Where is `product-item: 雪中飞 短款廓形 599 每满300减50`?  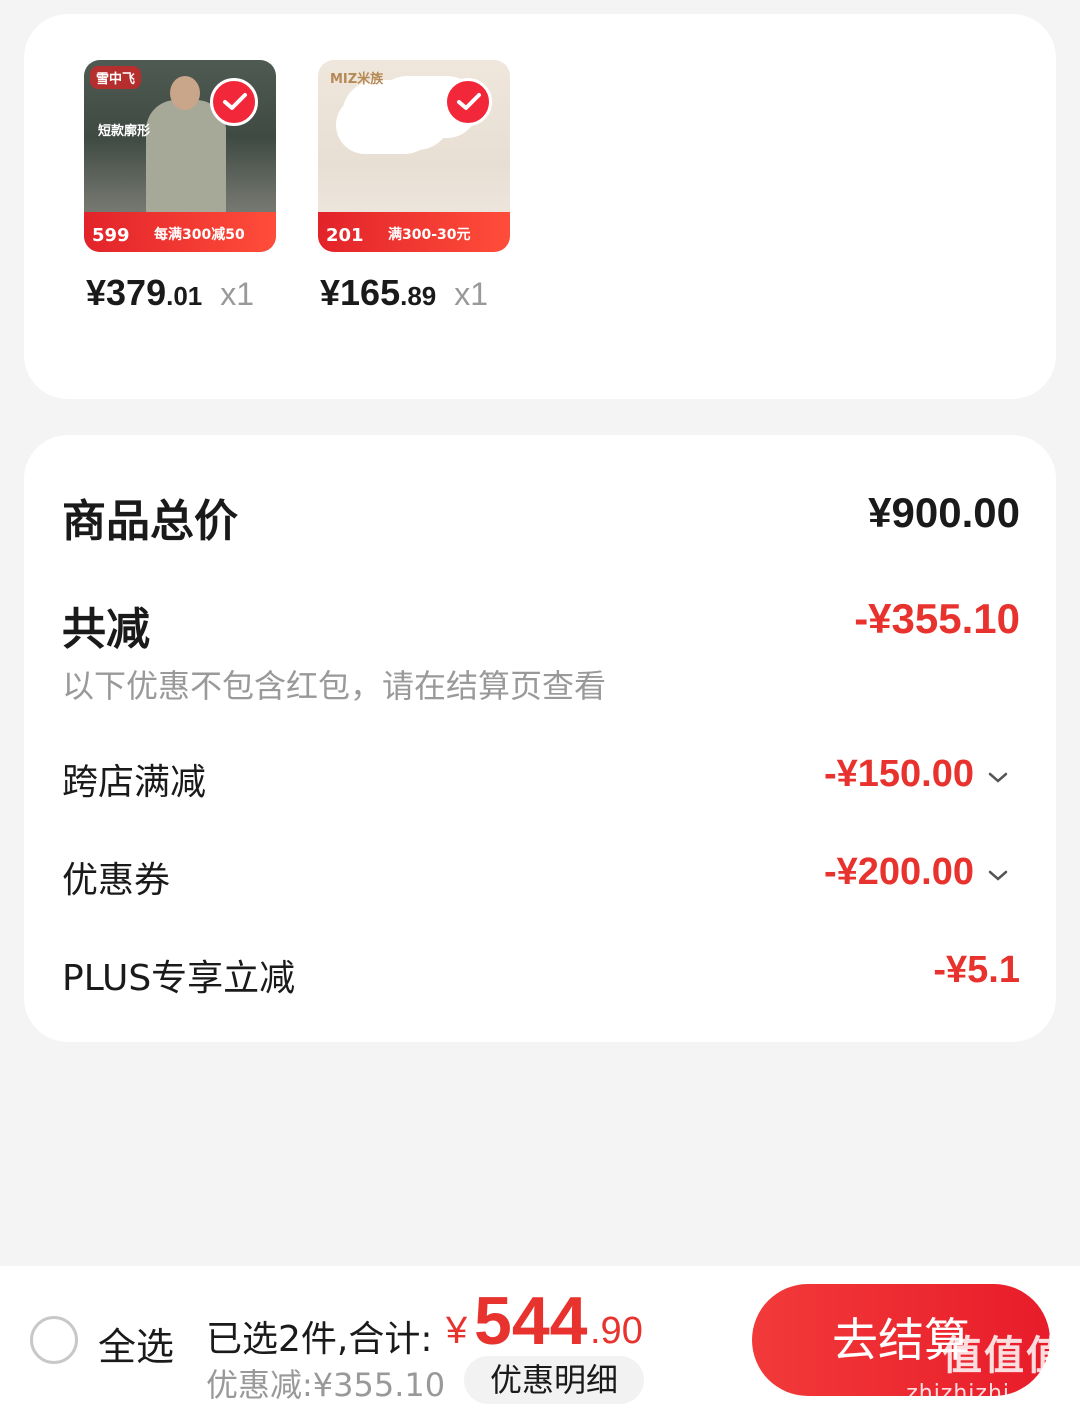
product-item: 雪中飞 短款廓形 599 每满300减50 is located at coordinates (180, 156).